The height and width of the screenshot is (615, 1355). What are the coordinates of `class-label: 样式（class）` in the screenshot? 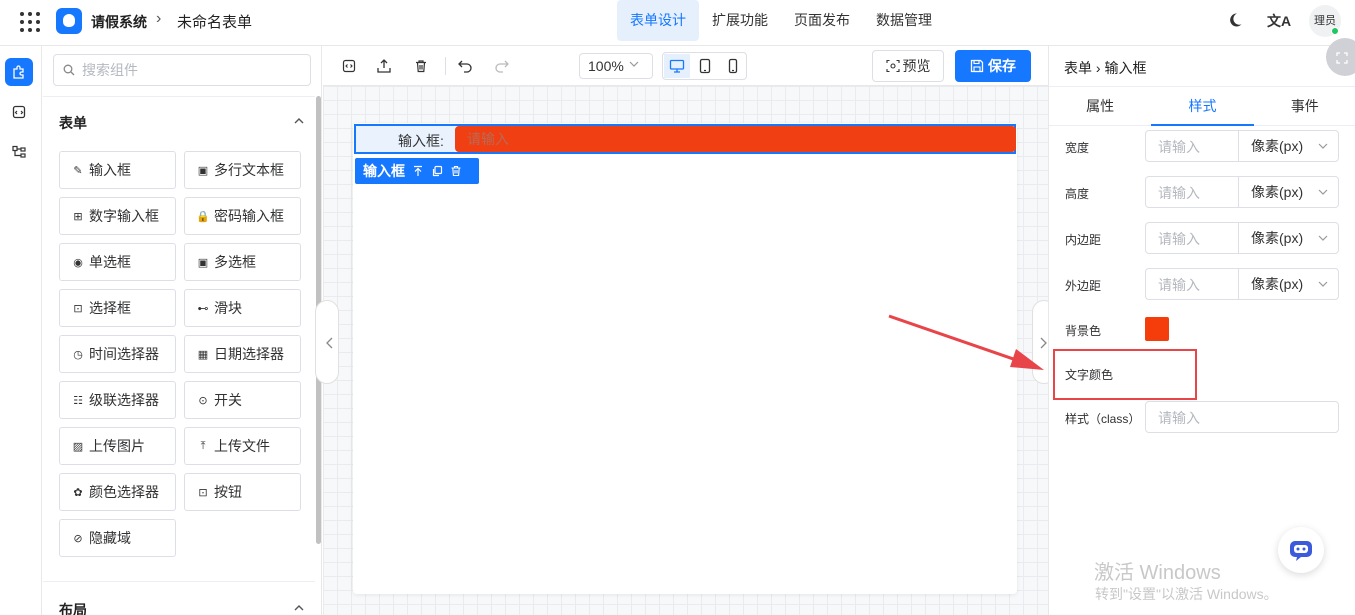 It's located at (1103, 419).